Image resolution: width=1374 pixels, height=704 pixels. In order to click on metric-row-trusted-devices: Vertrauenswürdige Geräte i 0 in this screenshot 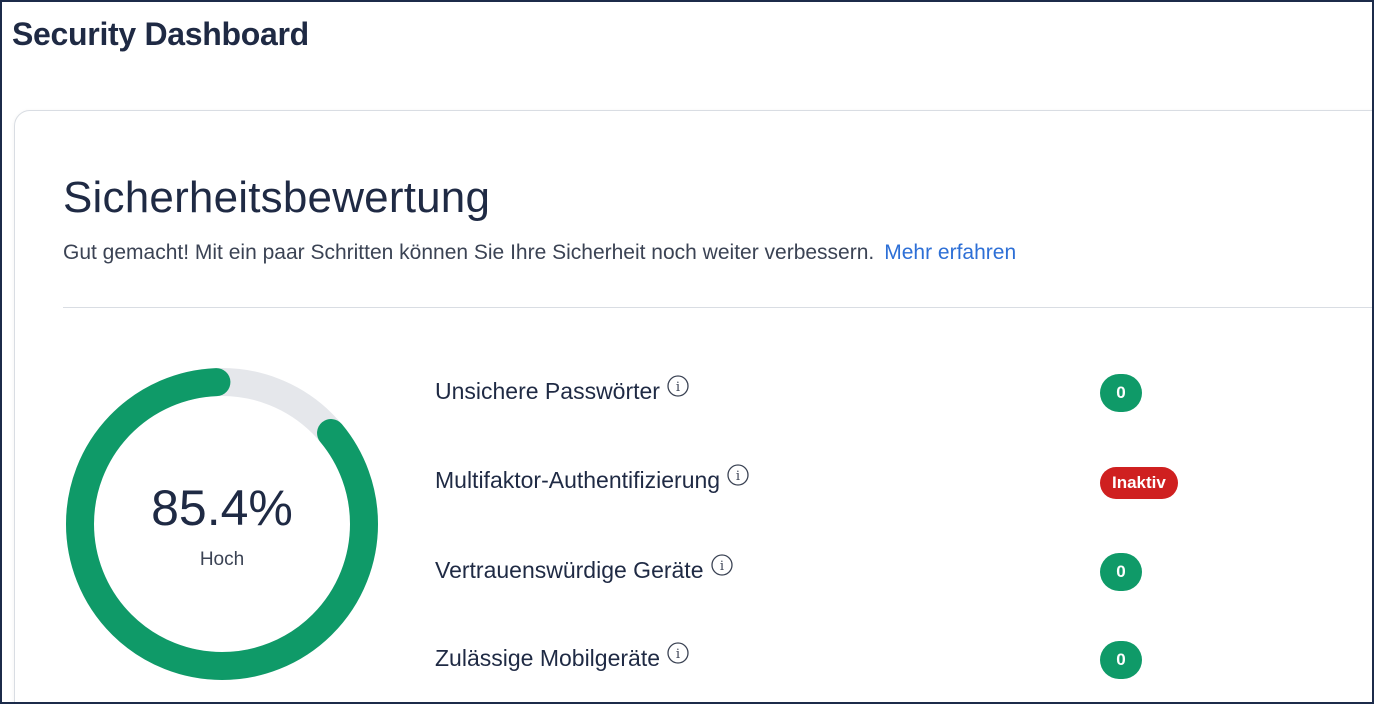, I will do `click(885, 573)`.